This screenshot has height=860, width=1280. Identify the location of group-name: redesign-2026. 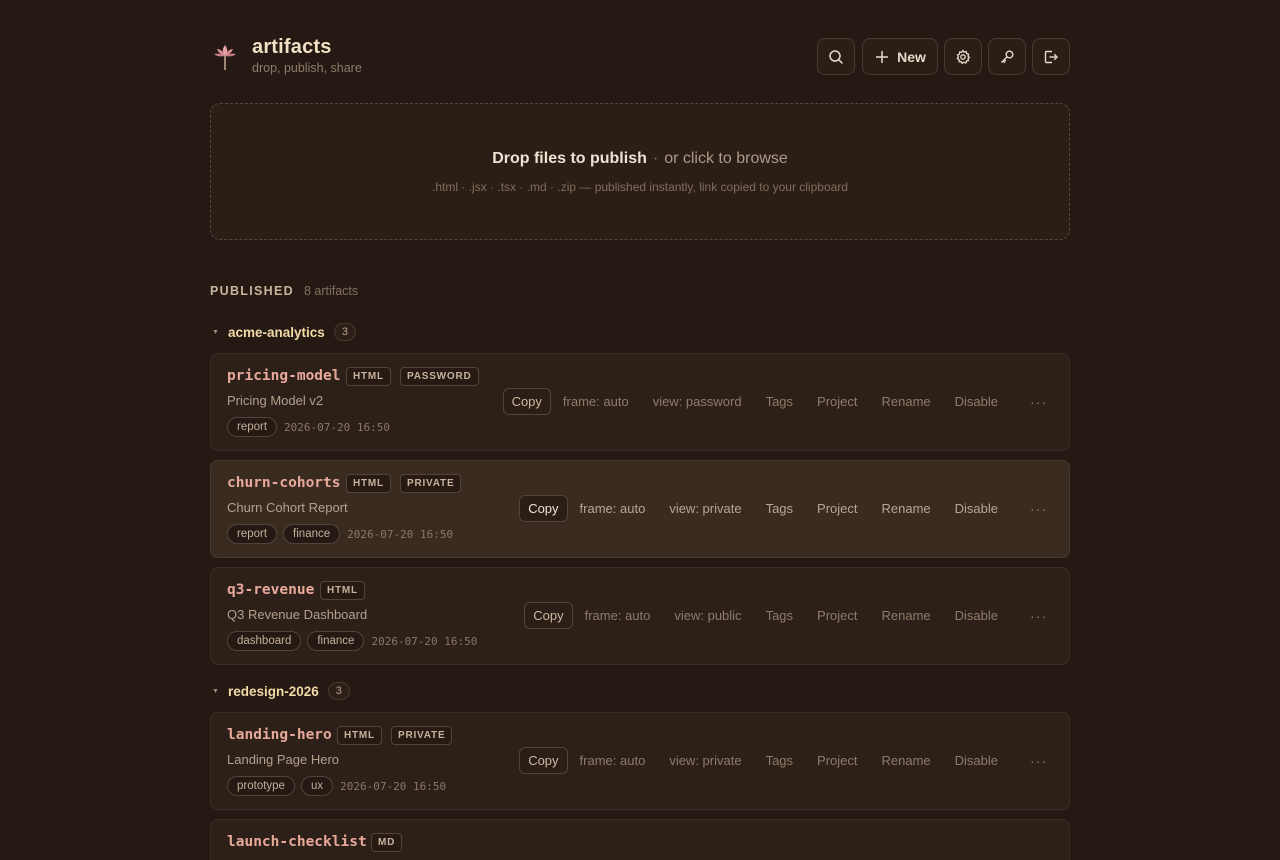
(273, 691).